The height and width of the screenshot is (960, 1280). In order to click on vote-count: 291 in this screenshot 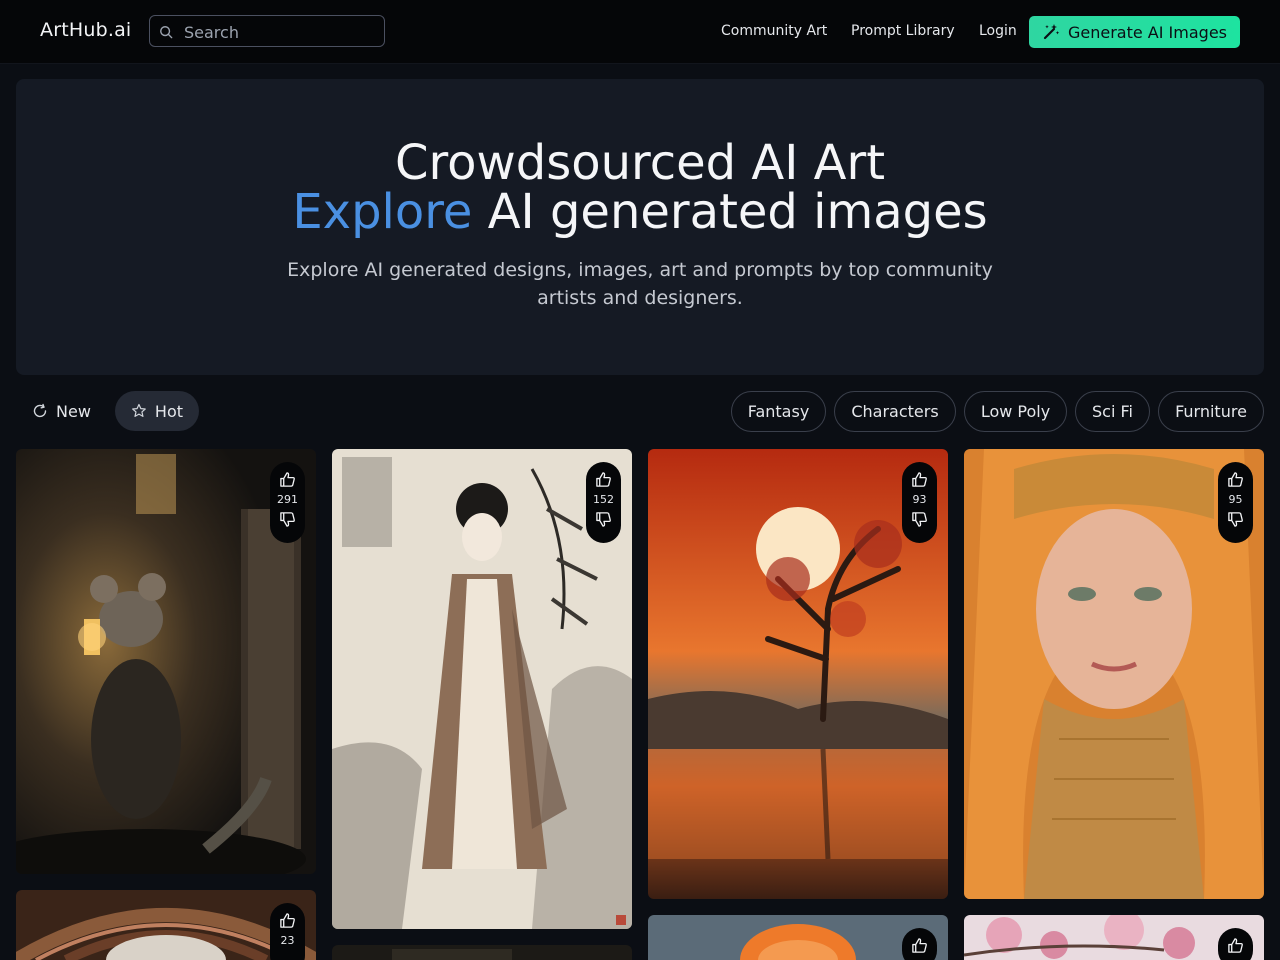, I will do `click(287, 499)`.